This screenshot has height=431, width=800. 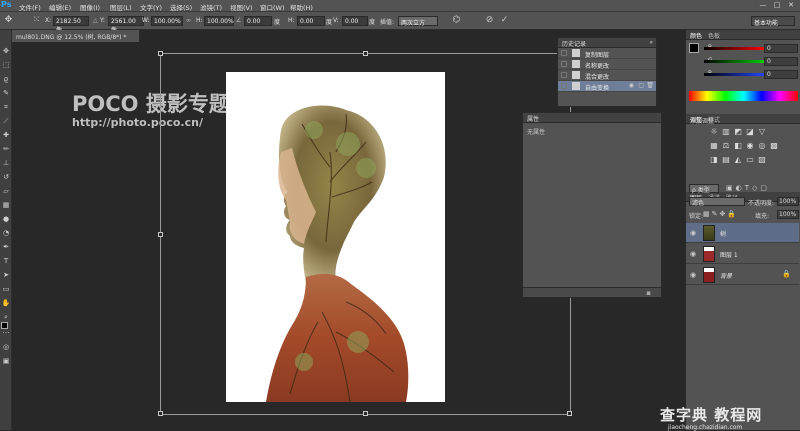 I want to click on menu-filter: 滤镜(T), so click(x=211, y=7).